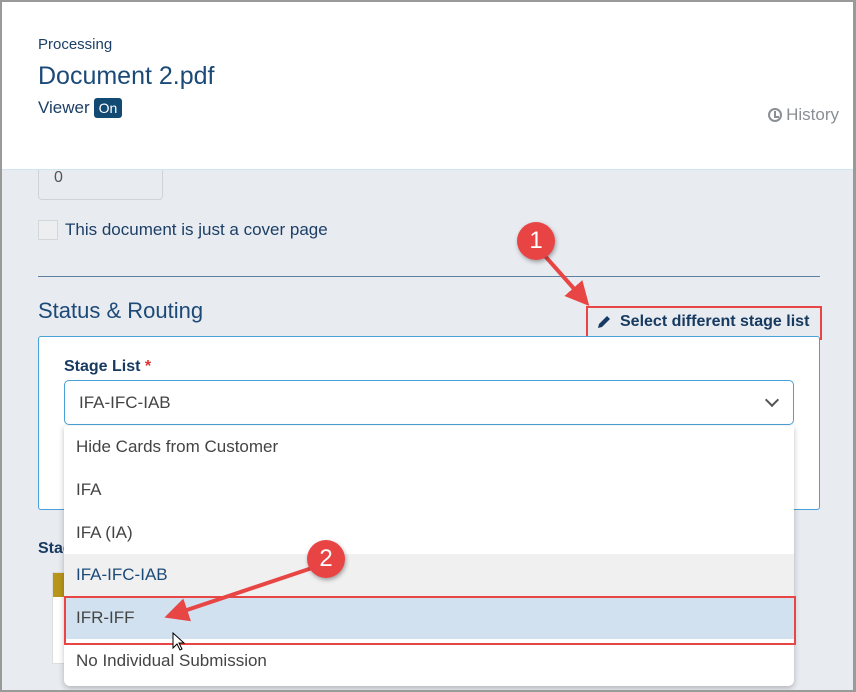 This screenshot has height=692, width=856. I want to click on mouse-cursor-icon, so click(179, 641).